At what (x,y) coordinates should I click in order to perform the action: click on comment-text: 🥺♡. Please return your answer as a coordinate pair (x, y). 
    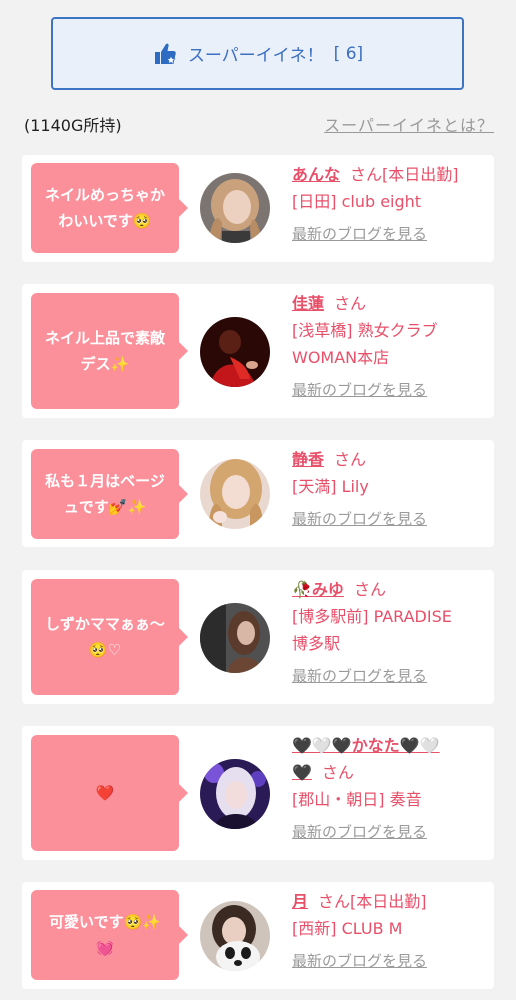
    Looking at the image, I should click on (105, 650).